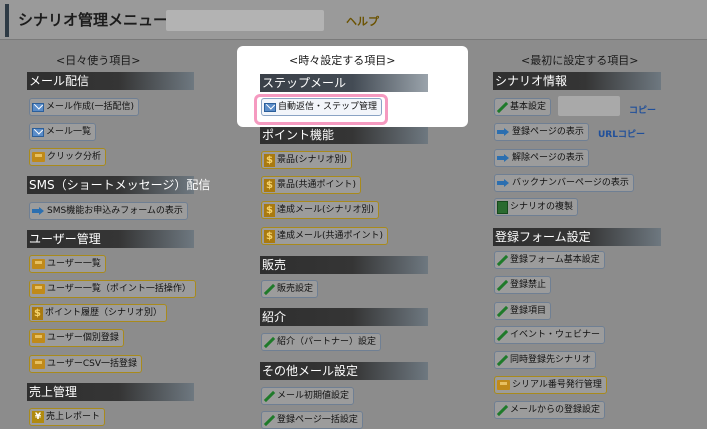 The image size is (707, 429). What do you see at coordinates (63, 132) in the screenshot?
I see `mail-list-button: メール一覧` at bounding box center [63, 132].